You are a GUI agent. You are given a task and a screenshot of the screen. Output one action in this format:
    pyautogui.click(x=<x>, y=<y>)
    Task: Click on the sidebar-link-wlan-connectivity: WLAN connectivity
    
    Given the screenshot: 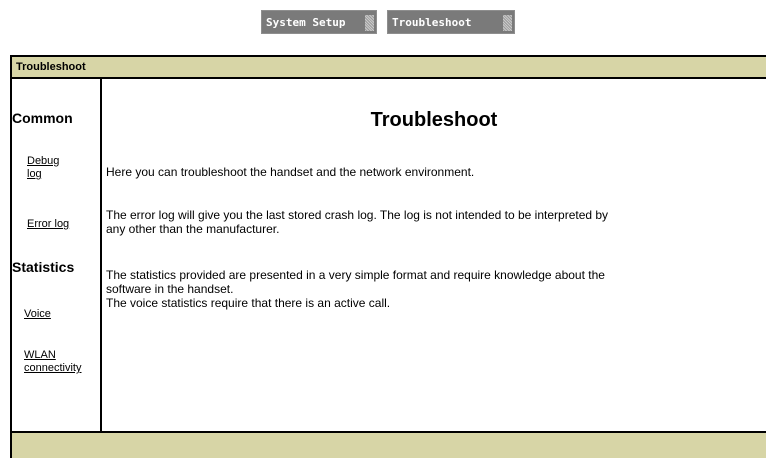 What is the action you would take?
    pyautogui.click(x=52, y=362)
    